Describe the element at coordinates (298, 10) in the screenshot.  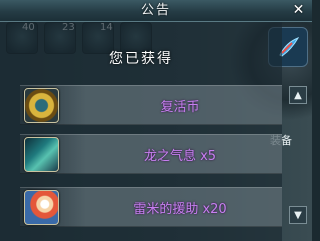
I see `close-button: ✕` at that location.